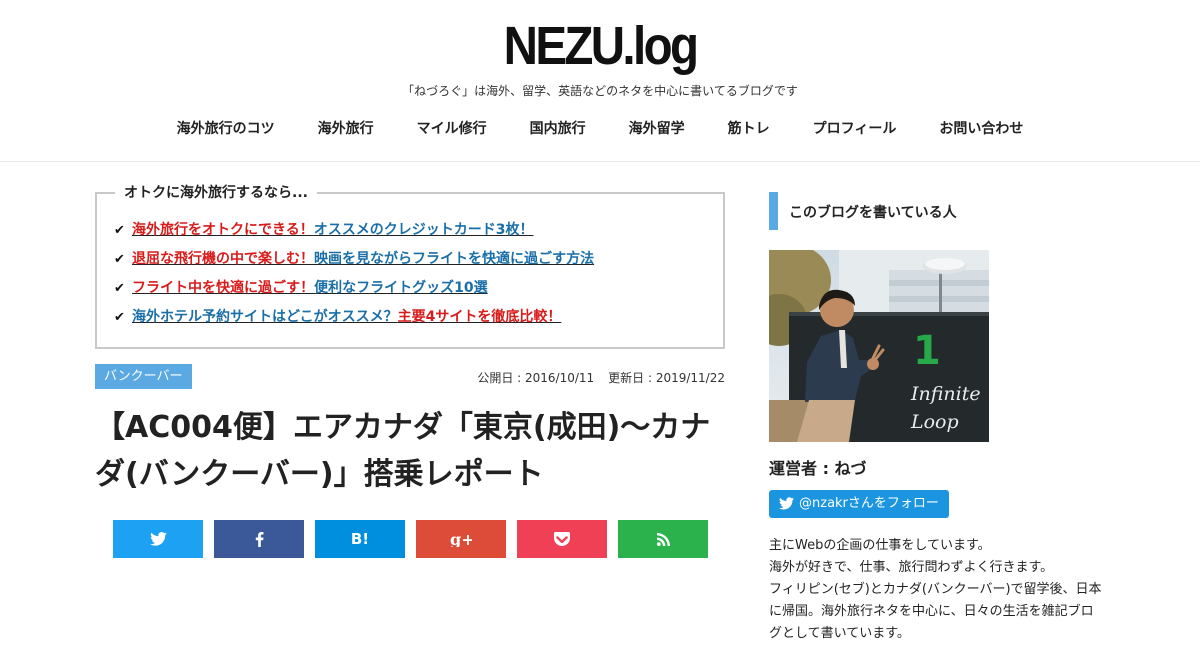 The height and width of the screenshot is (645, 1200). What do you see at coordinates (226, 129) in the screenshot?
I see `nav-item-overseas-tips: 海外旅行のコツ` at bounding box center [226, 129].